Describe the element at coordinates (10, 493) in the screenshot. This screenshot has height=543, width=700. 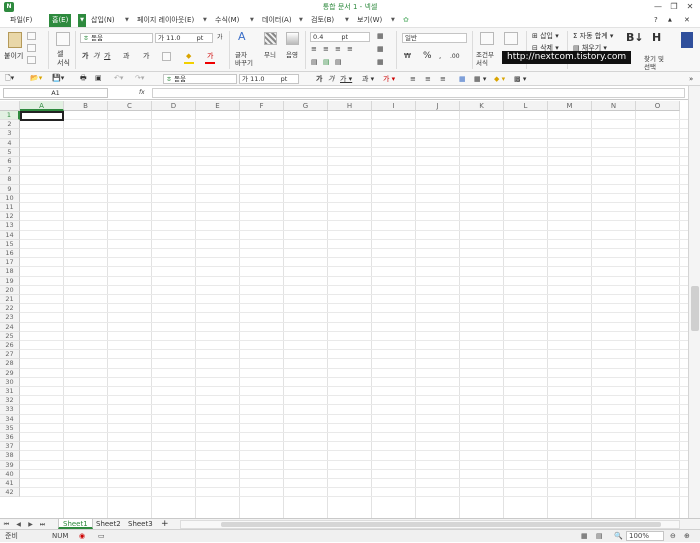
I see `row-header-42: 42` at that location.